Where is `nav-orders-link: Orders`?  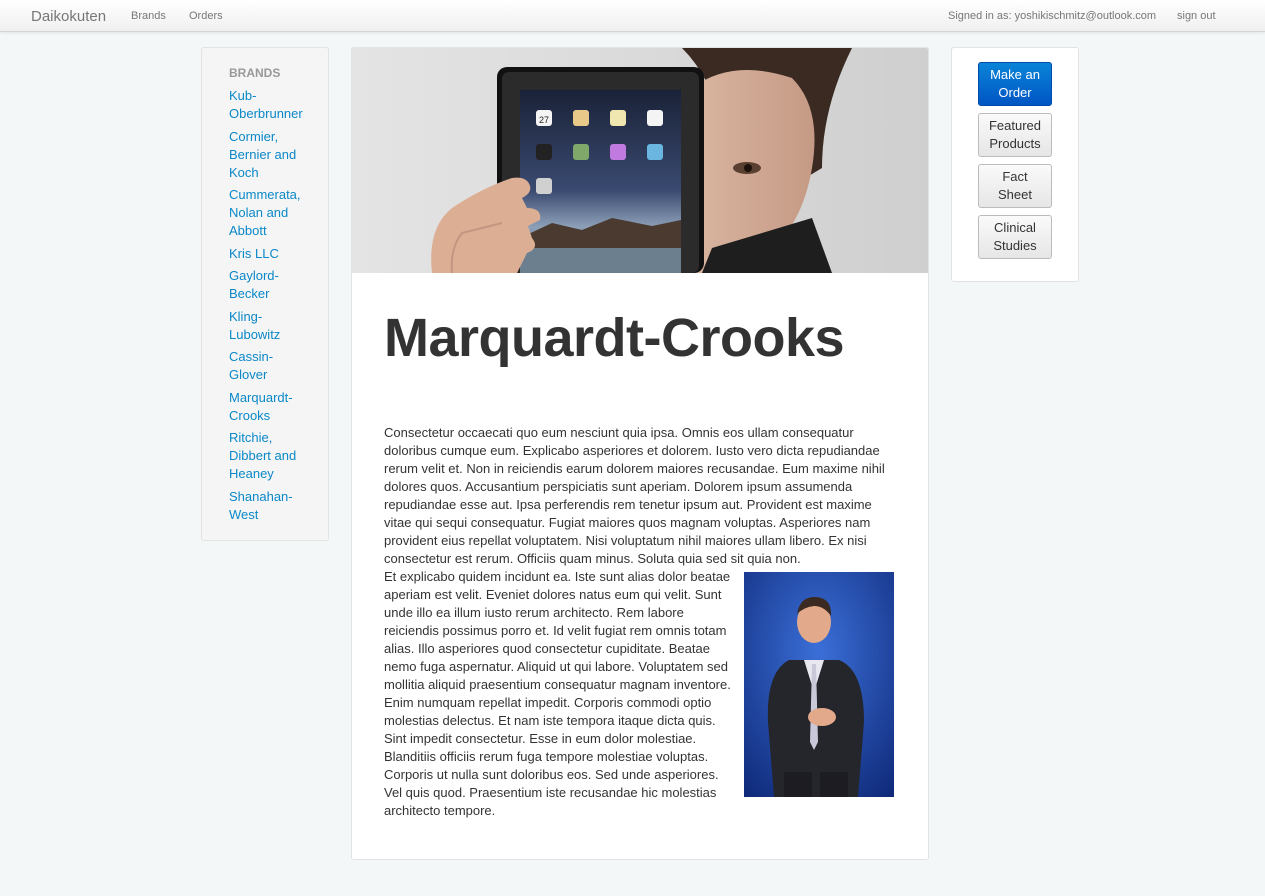 nav-orders-link: Orders is located at coordinates (206, 16).